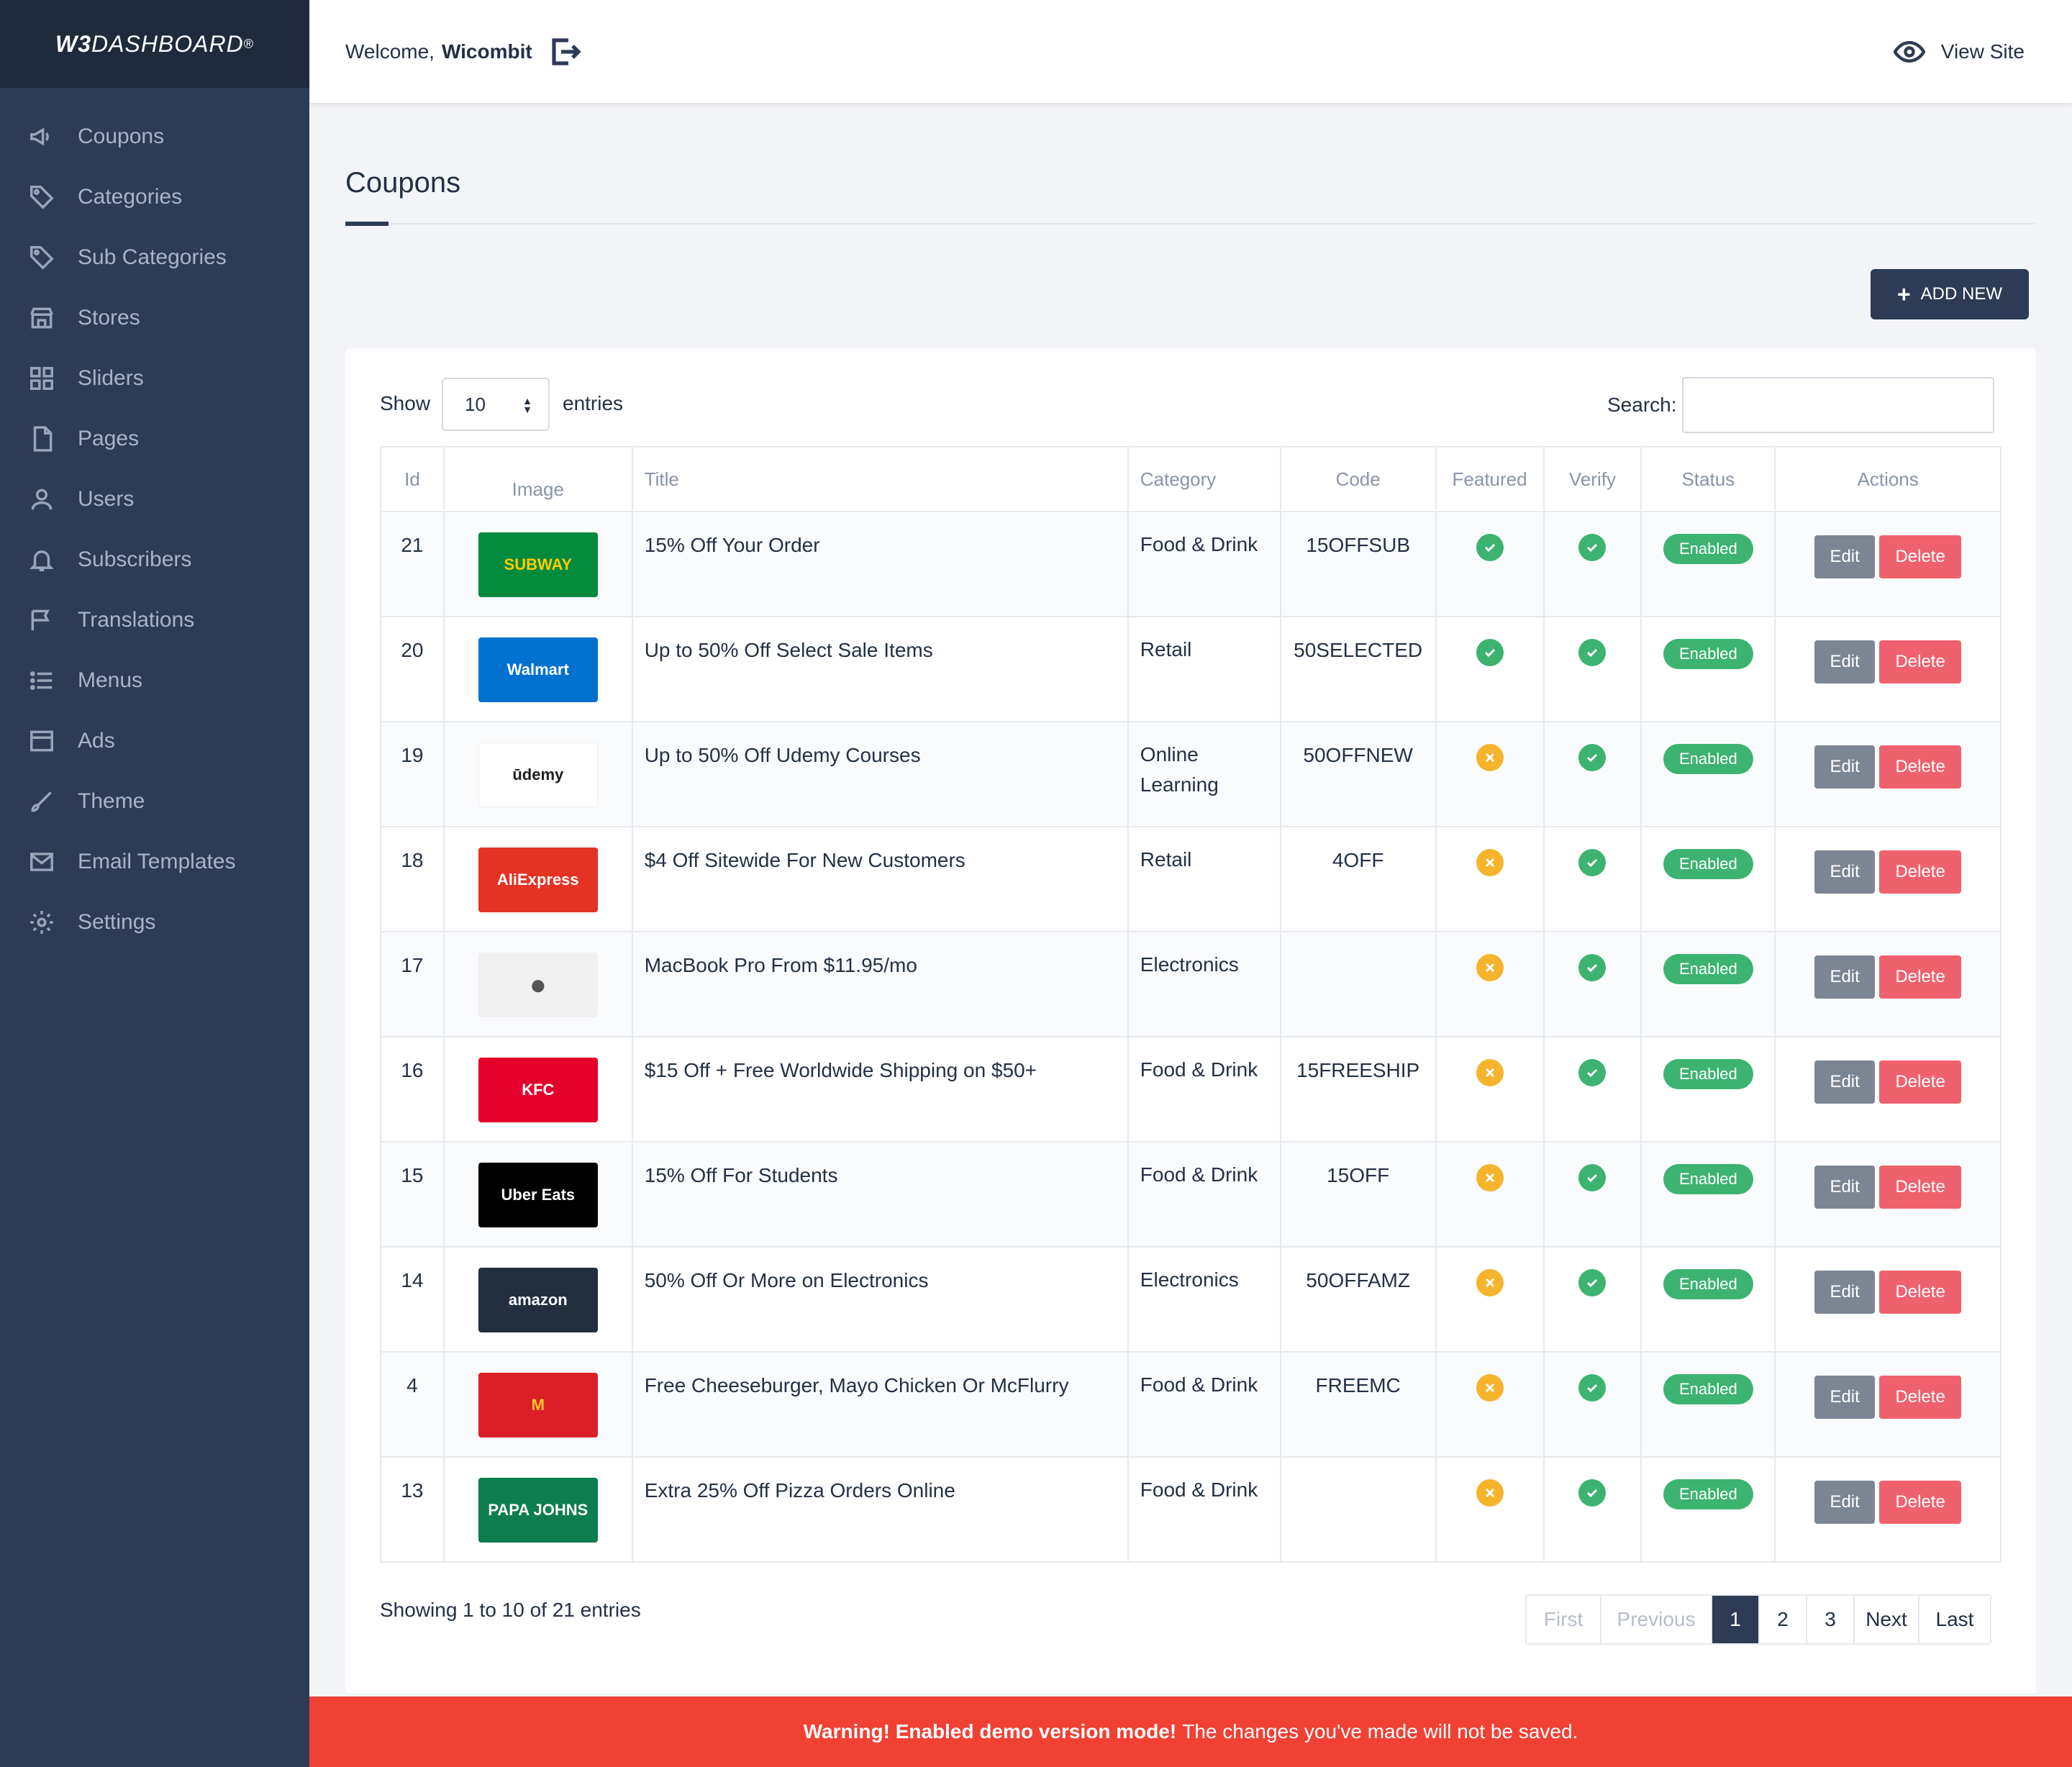  Describe the element at coordinates (566, 52) in the screenshot. I see `logout-icon` at that location.